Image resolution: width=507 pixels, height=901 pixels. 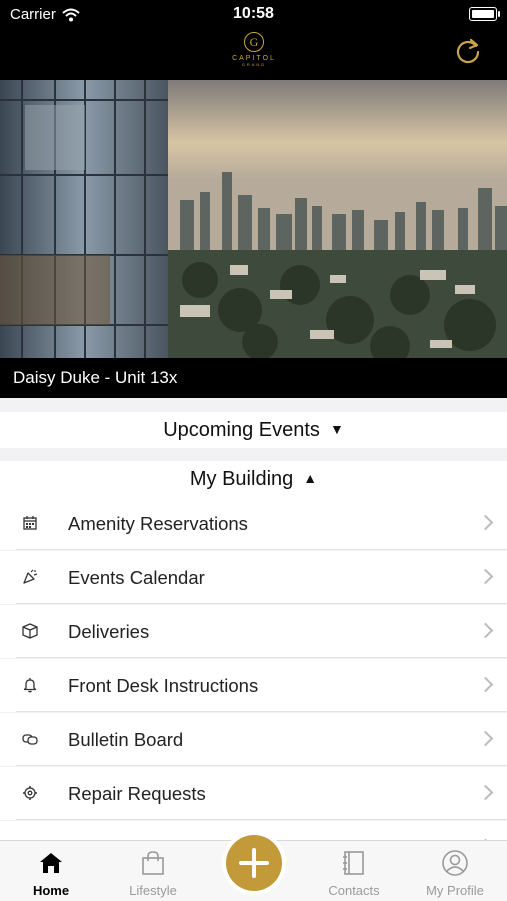 I want to click on status-time: 10:58, so click(x=253, y=13).